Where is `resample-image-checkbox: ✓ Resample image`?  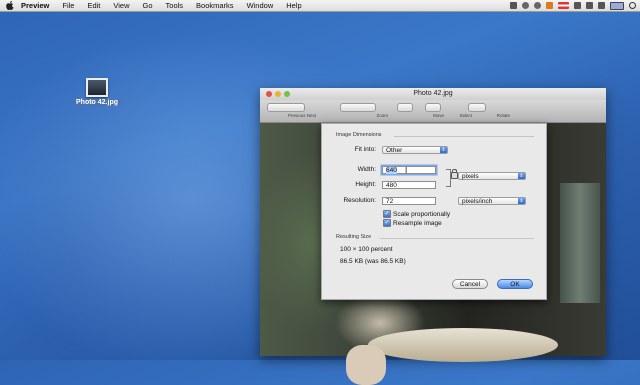
resample-image-checkbox: ✓ Resample image is located at coordinates (412, 223).